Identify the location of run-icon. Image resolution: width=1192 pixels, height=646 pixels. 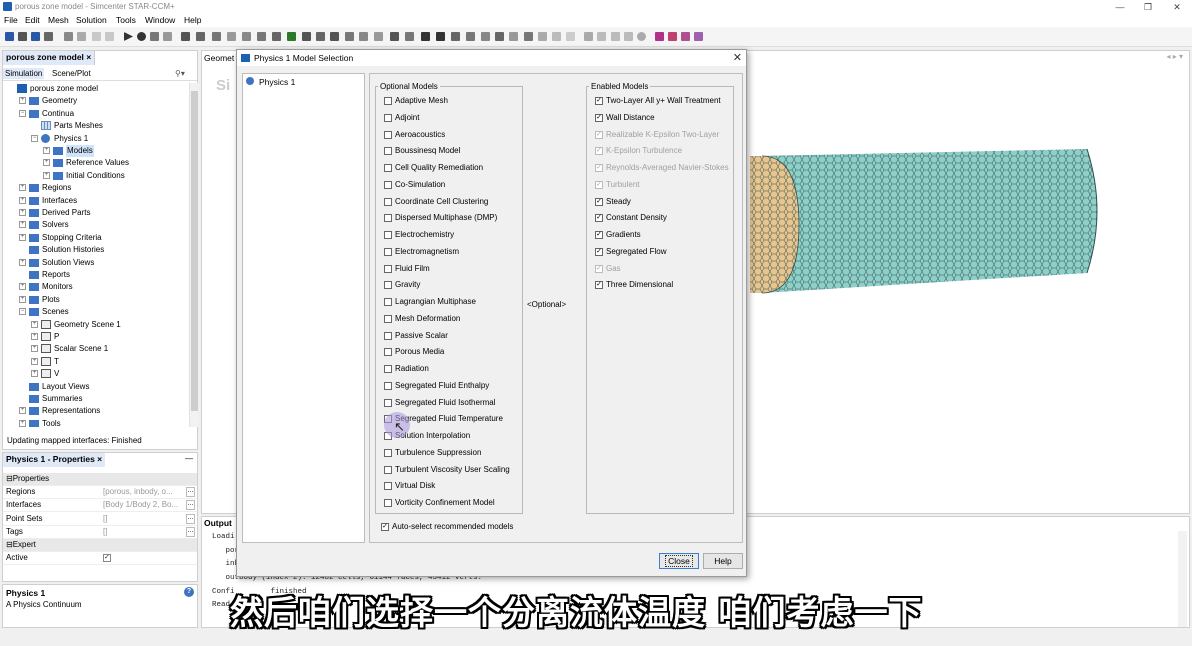
(128, 36).